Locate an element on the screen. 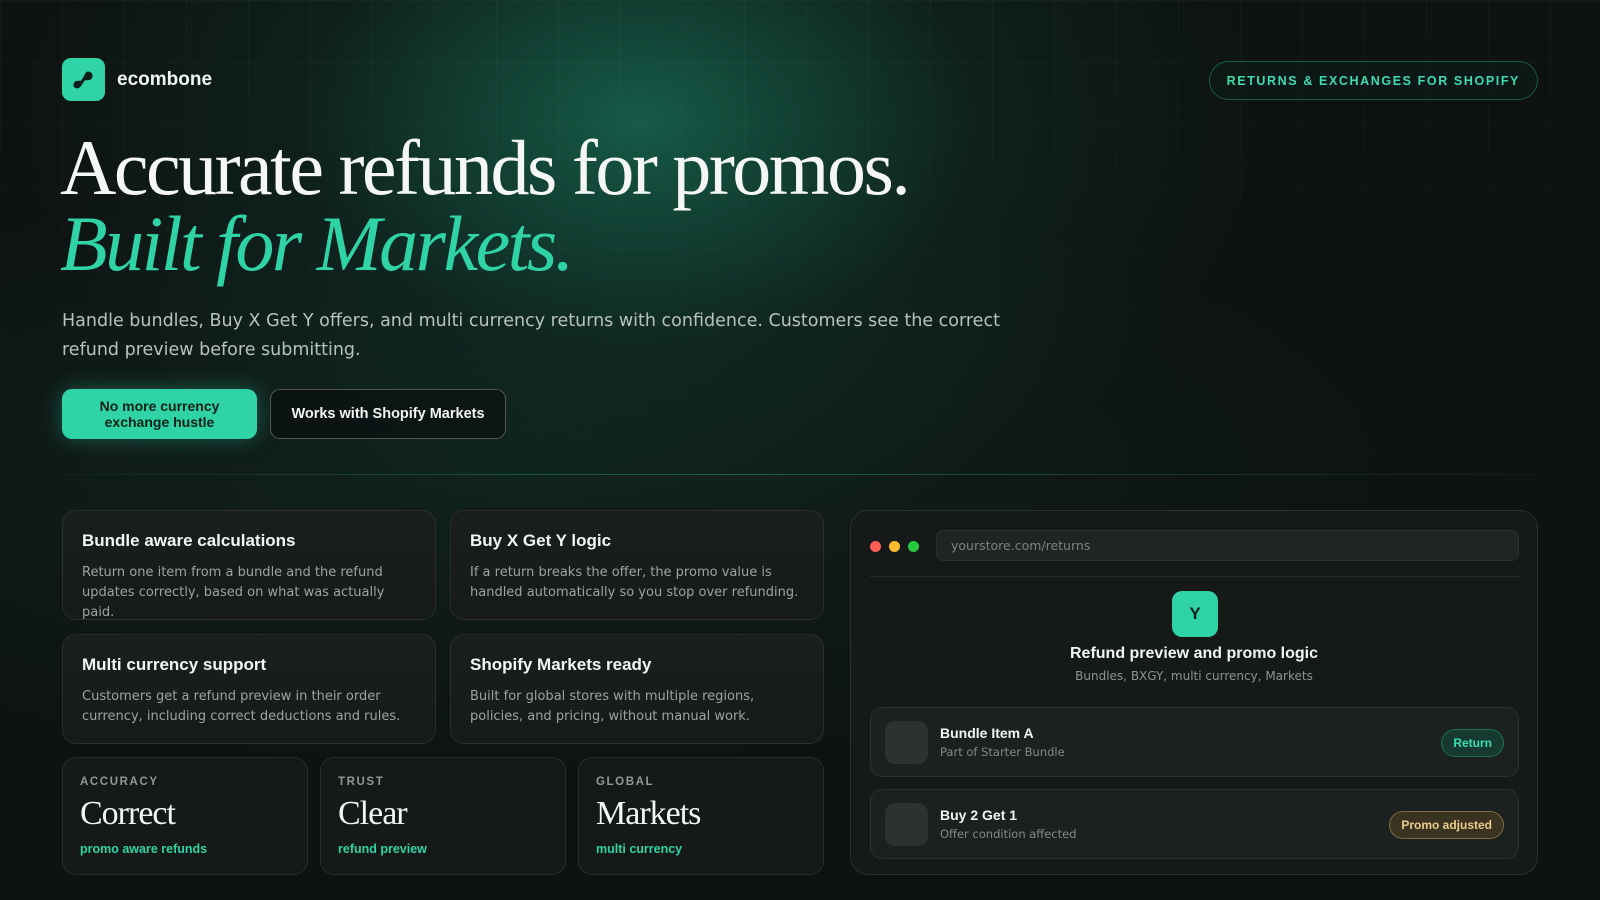  minimize-window-dot is located at coordinates (894, 546).